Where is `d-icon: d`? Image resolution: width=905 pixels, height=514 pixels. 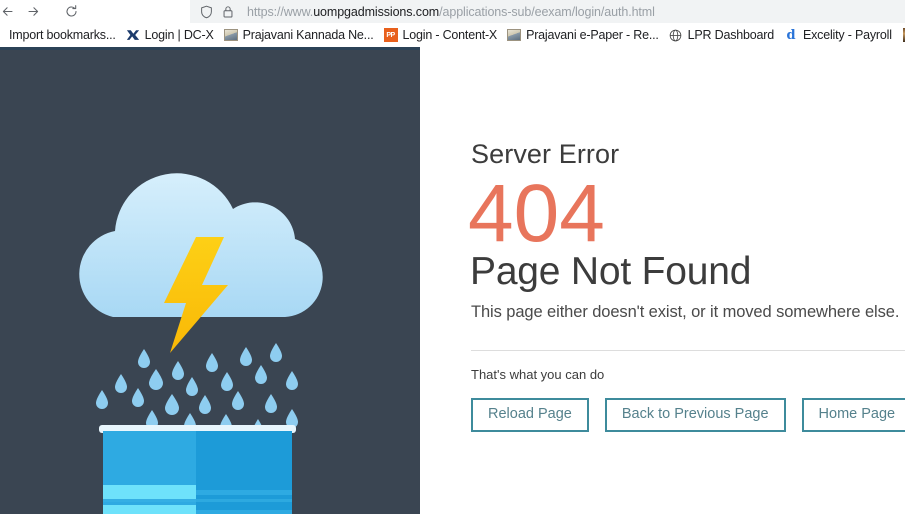
d-icon: d is located at coordinates (791, 35).